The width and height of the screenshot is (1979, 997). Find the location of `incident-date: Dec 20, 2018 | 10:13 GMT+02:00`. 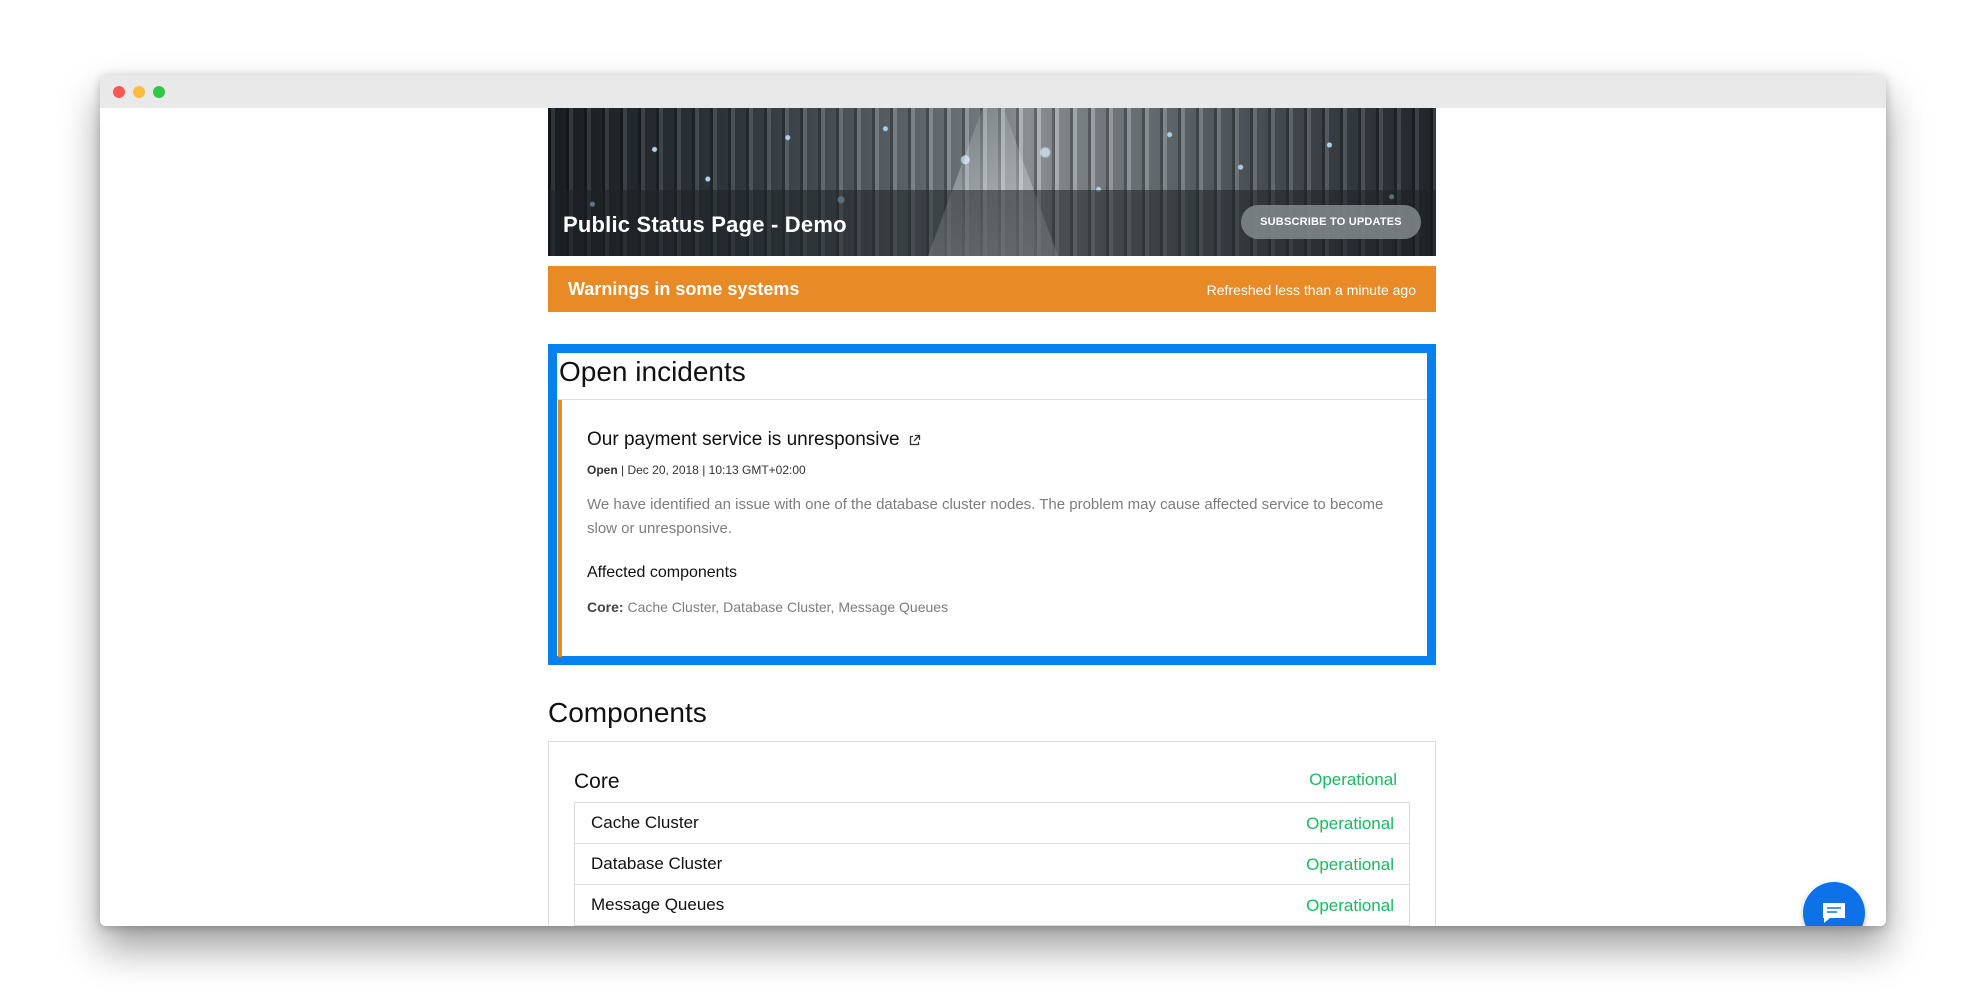

incident-date: Dec 20, 2018 | 10:13 GMT+02:00 is located at coordinates (716, 470).